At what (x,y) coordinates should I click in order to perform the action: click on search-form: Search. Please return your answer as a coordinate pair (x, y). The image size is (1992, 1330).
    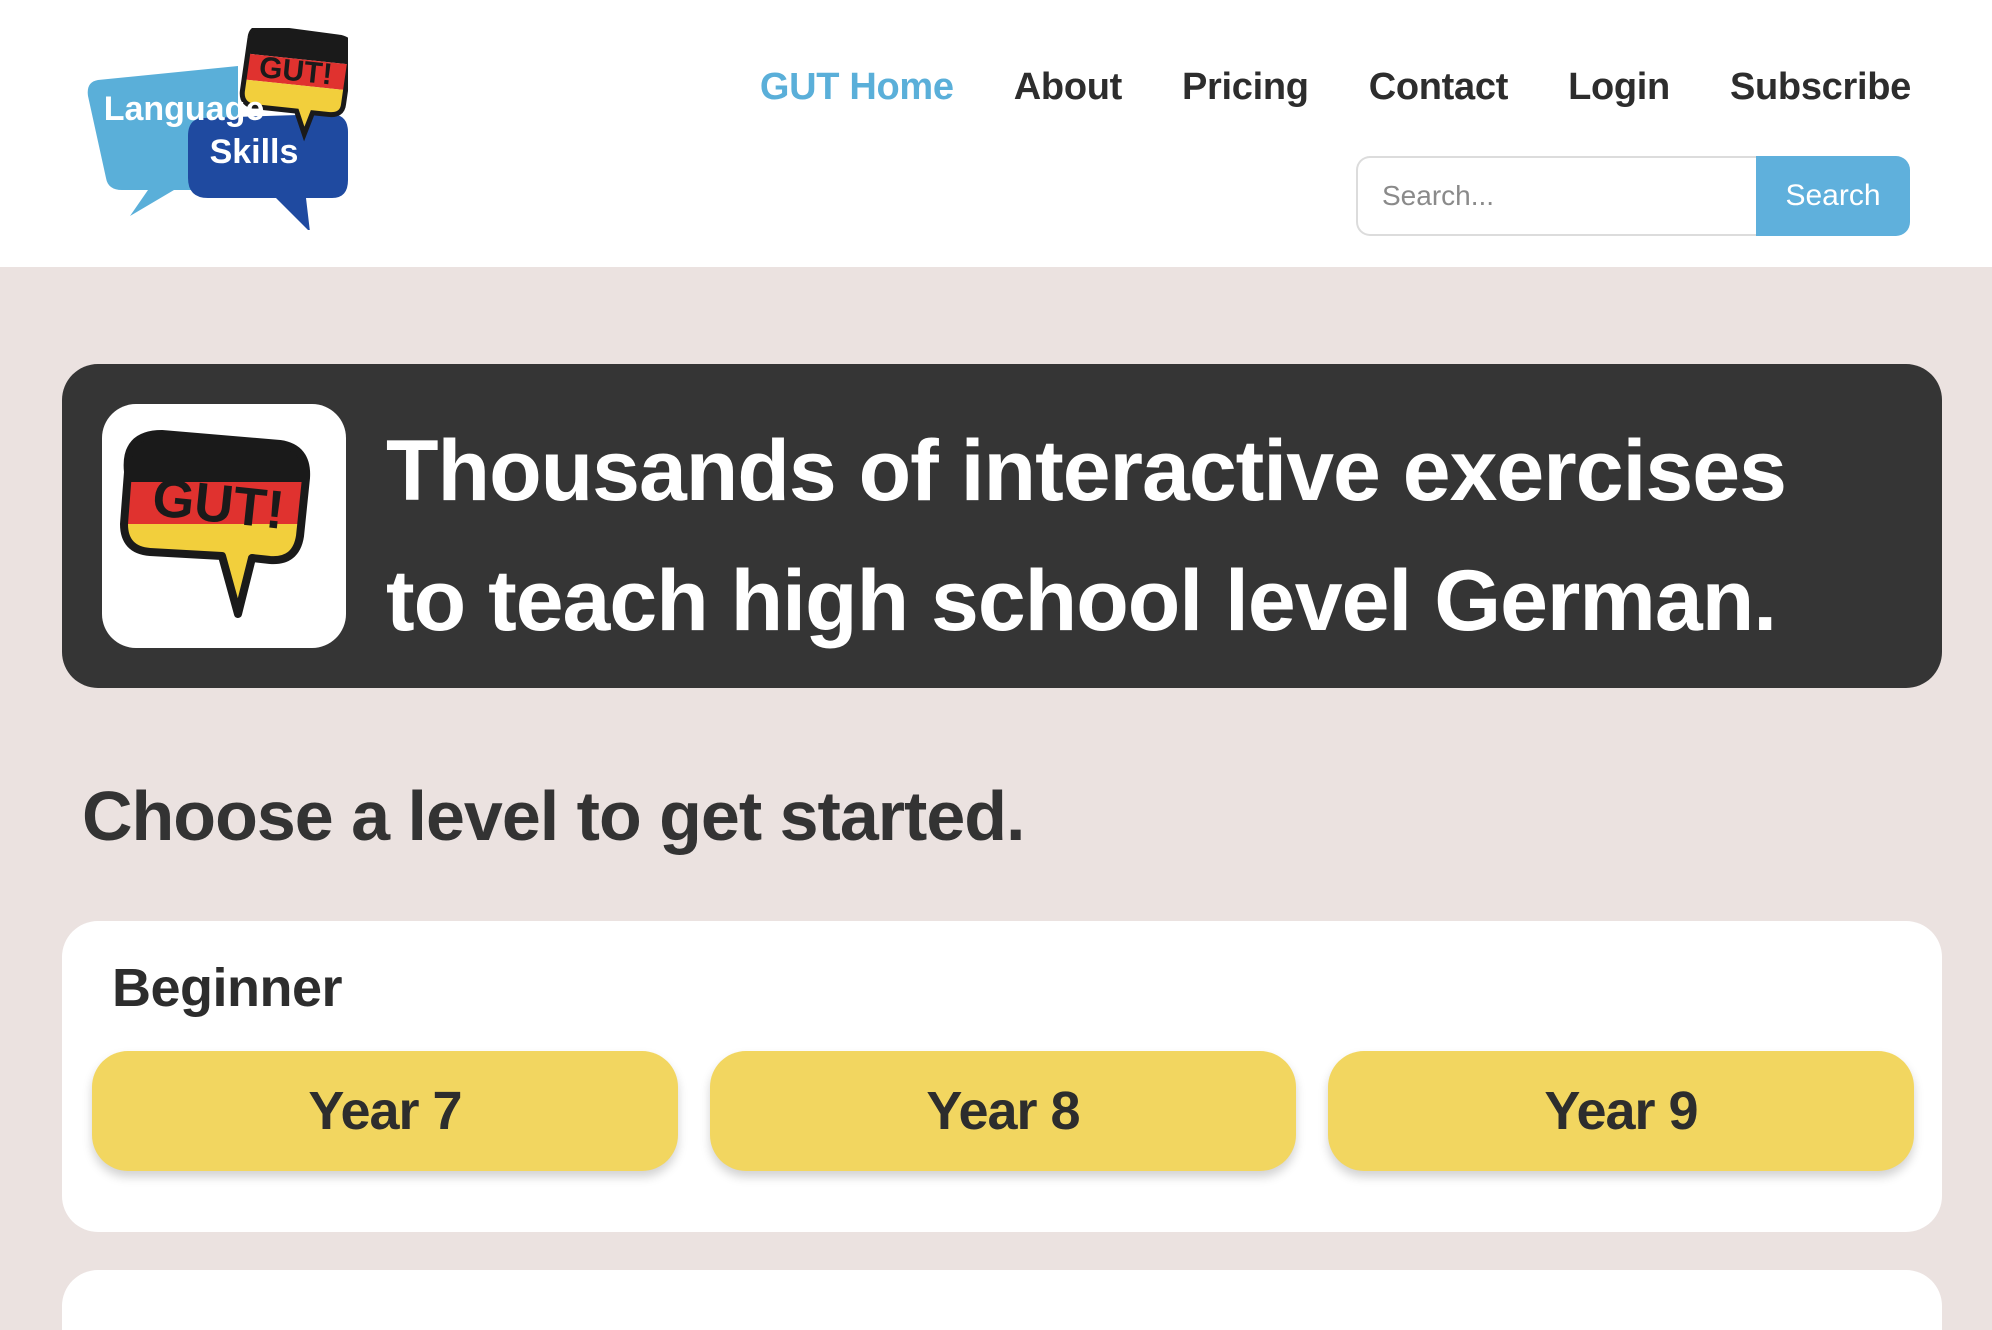
    Looking at the image, I should click on (1633, 196).